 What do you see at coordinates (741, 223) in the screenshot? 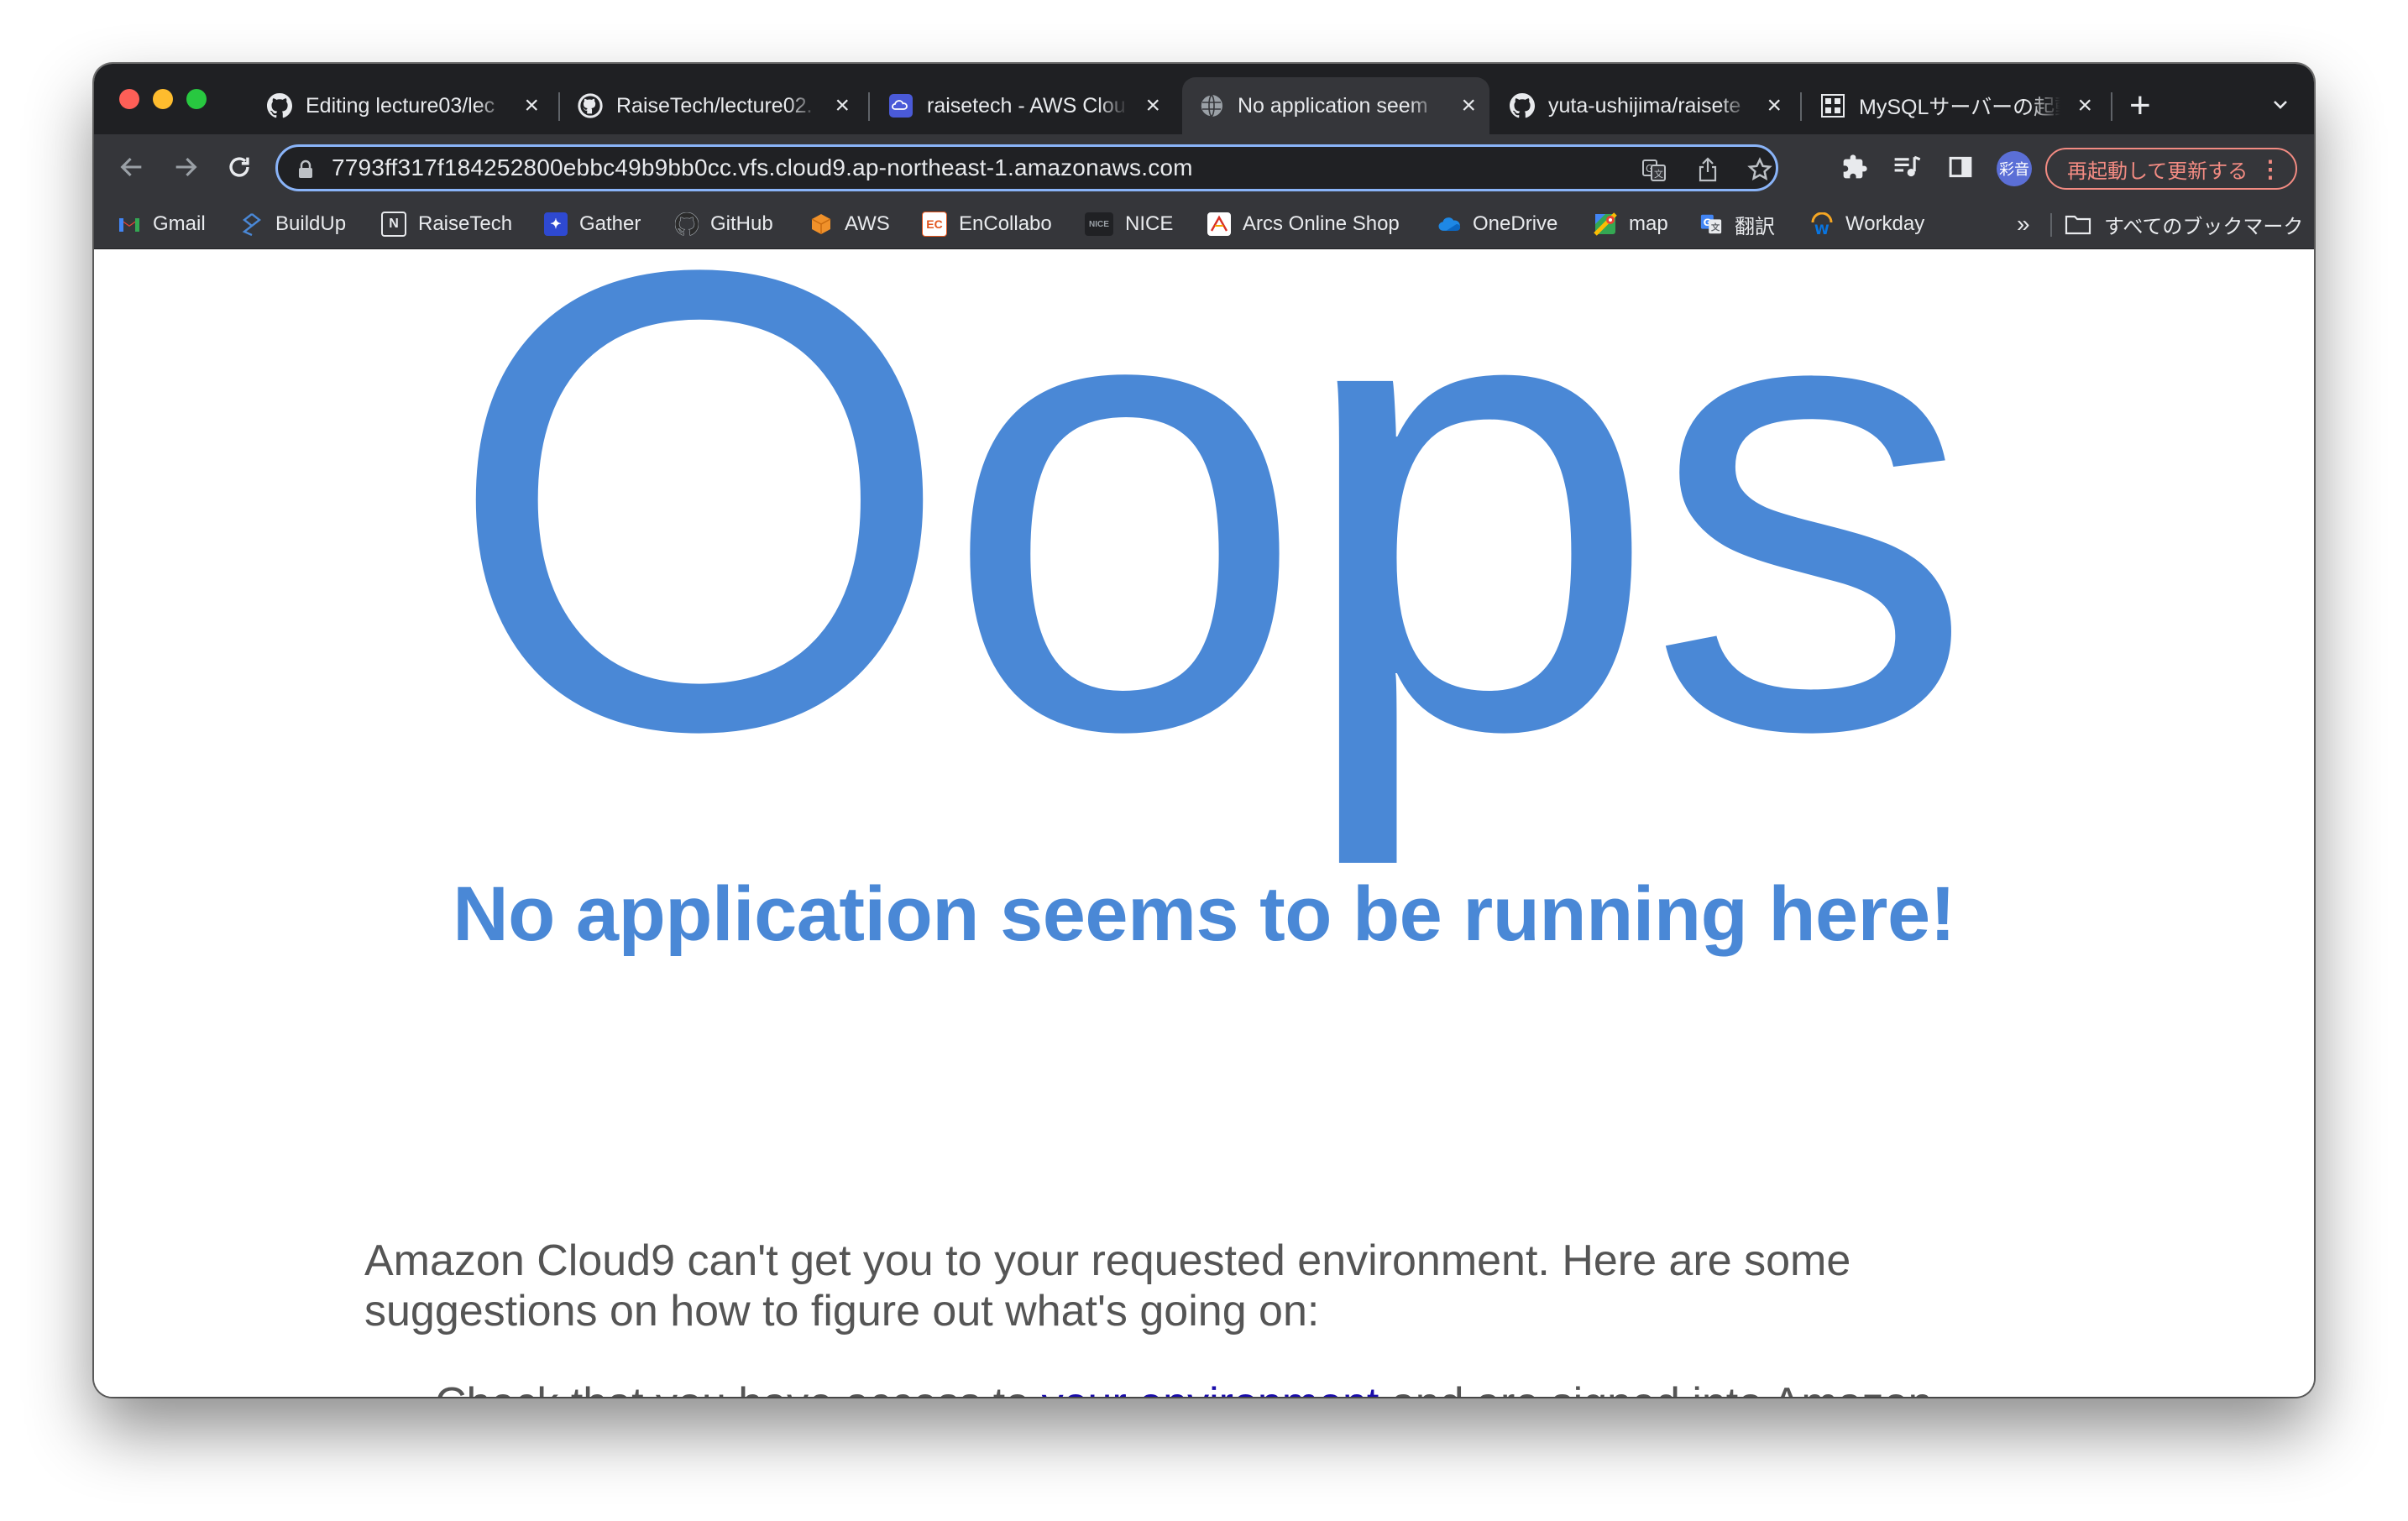
I see `bookmark-label: GitHub` at bounding box center [741, 223].